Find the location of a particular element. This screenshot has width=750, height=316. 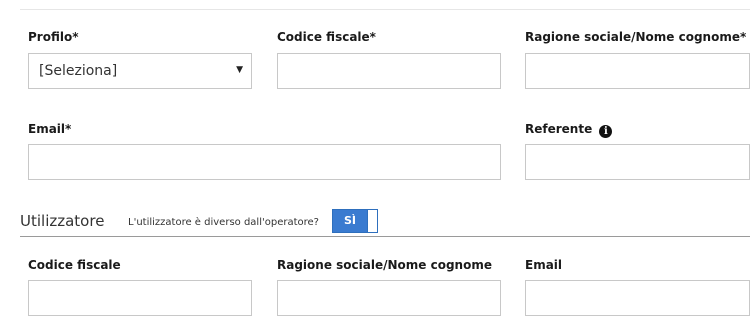

utilizzatore-email-label: Email is located at coordinates (544, 265).